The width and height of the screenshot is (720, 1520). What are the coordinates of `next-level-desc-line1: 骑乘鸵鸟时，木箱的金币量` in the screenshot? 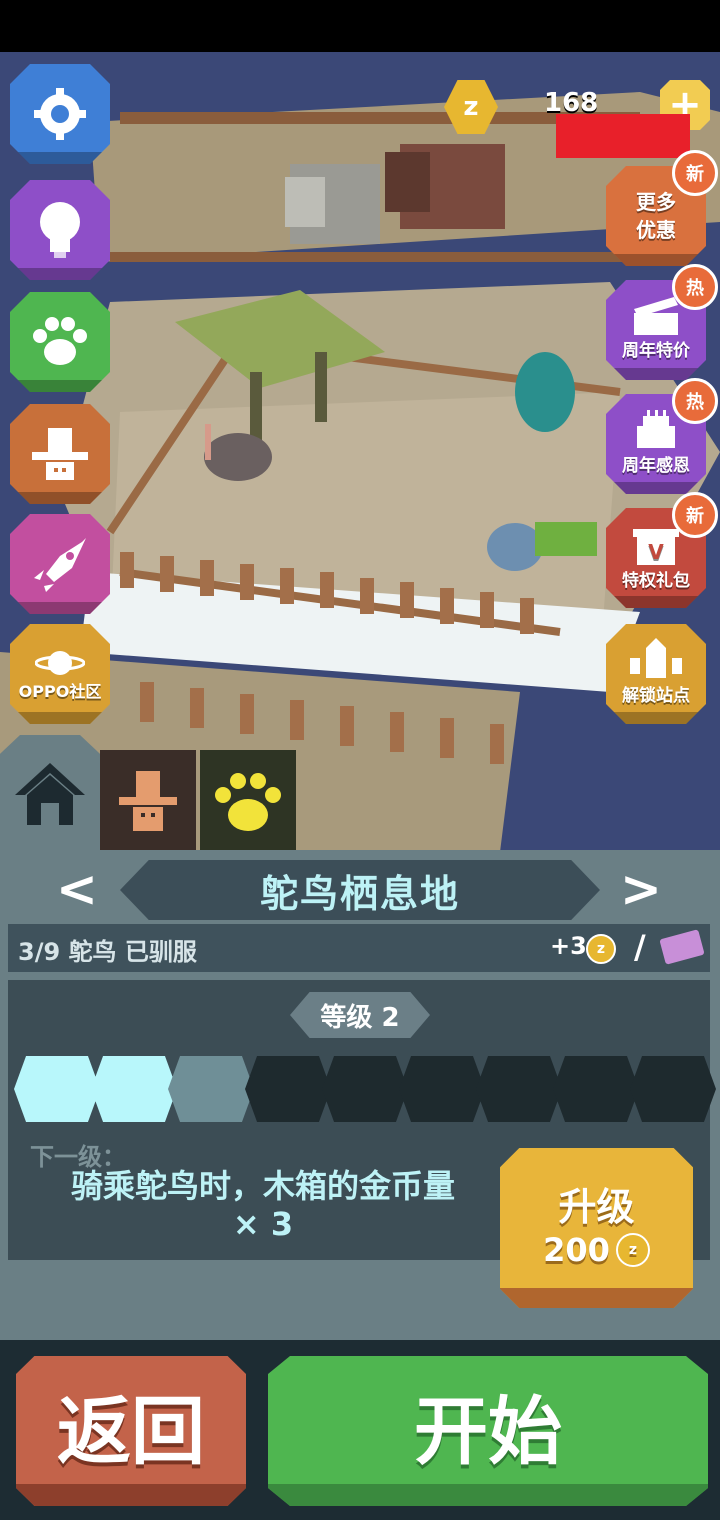 It's located at (262, 1186).